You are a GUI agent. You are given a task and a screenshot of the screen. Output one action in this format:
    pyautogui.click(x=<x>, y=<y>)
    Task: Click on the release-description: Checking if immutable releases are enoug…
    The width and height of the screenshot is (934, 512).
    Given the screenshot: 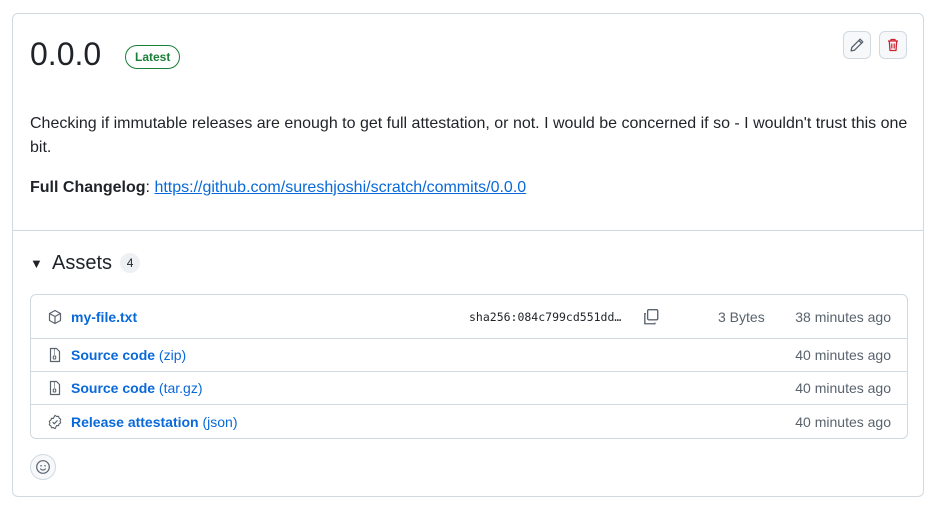 What is the action you would take?
    pyautogui.click(x=469, y=135)
    